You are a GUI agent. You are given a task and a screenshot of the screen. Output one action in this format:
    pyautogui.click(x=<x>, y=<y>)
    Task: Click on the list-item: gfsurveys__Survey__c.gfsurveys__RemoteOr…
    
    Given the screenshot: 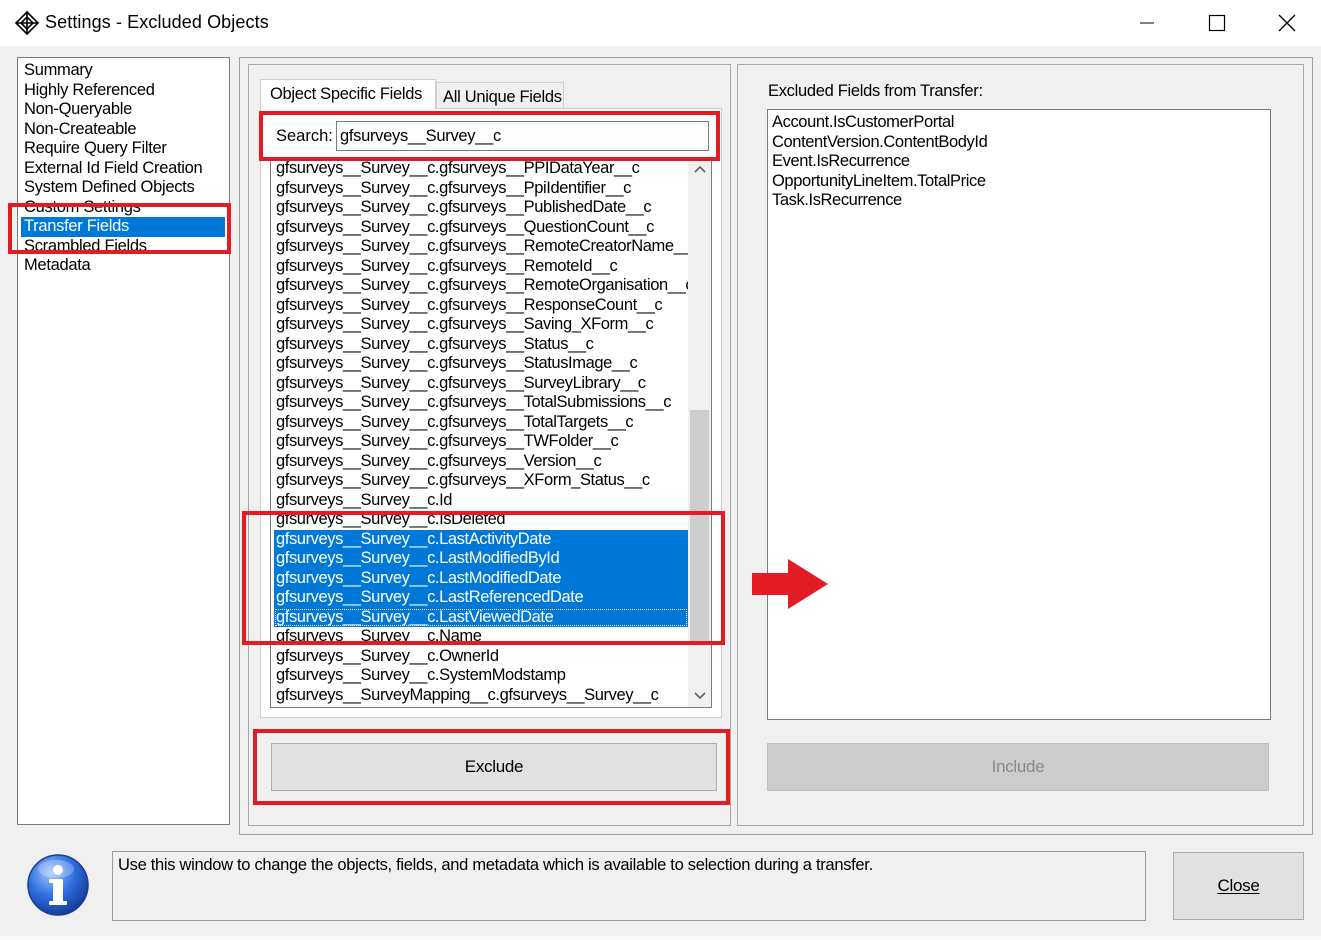 What is the action you would take?
    pyautogui.click(x=481, y=286)
    